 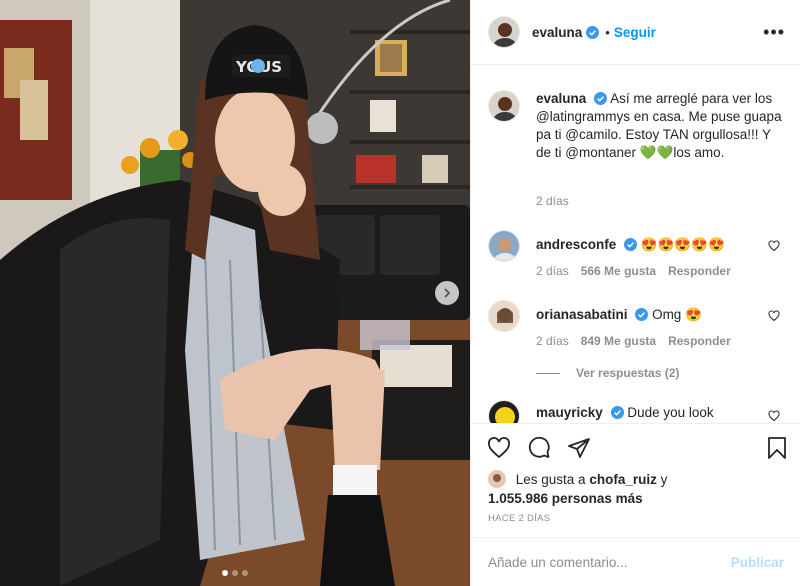 What do you see at coordinates (539, 448) in the screenshot?
I see `comment-bubble-icon` at bounding box center [539, 448].